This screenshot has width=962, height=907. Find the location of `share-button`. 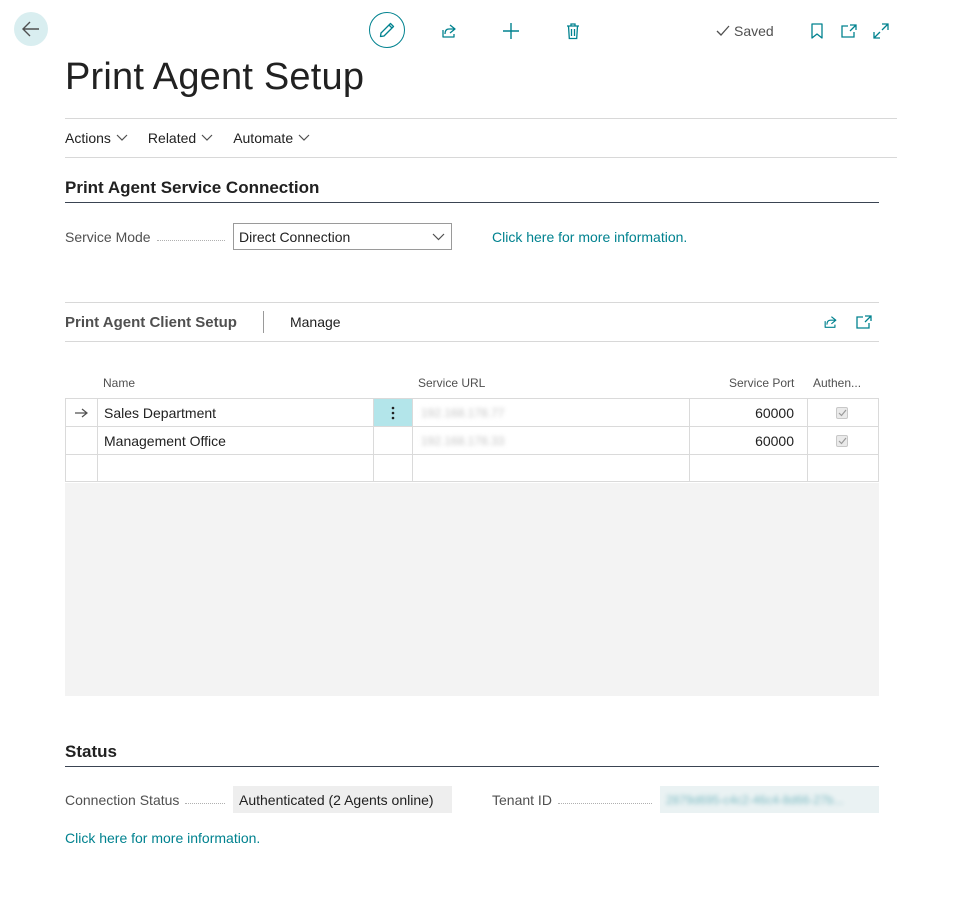

share-button is located at coordinates (449, 31).